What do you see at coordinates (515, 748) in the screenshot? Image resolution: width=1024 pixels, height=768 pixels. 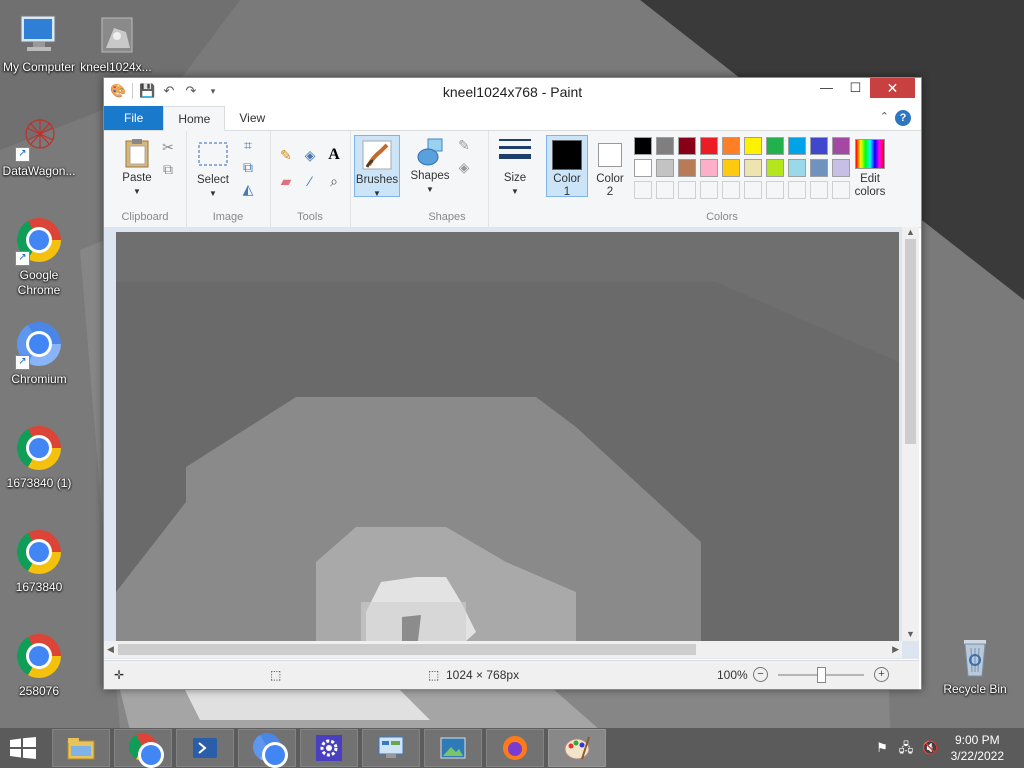 I see `taskbar-firefox` at bounding box center [515, 748].